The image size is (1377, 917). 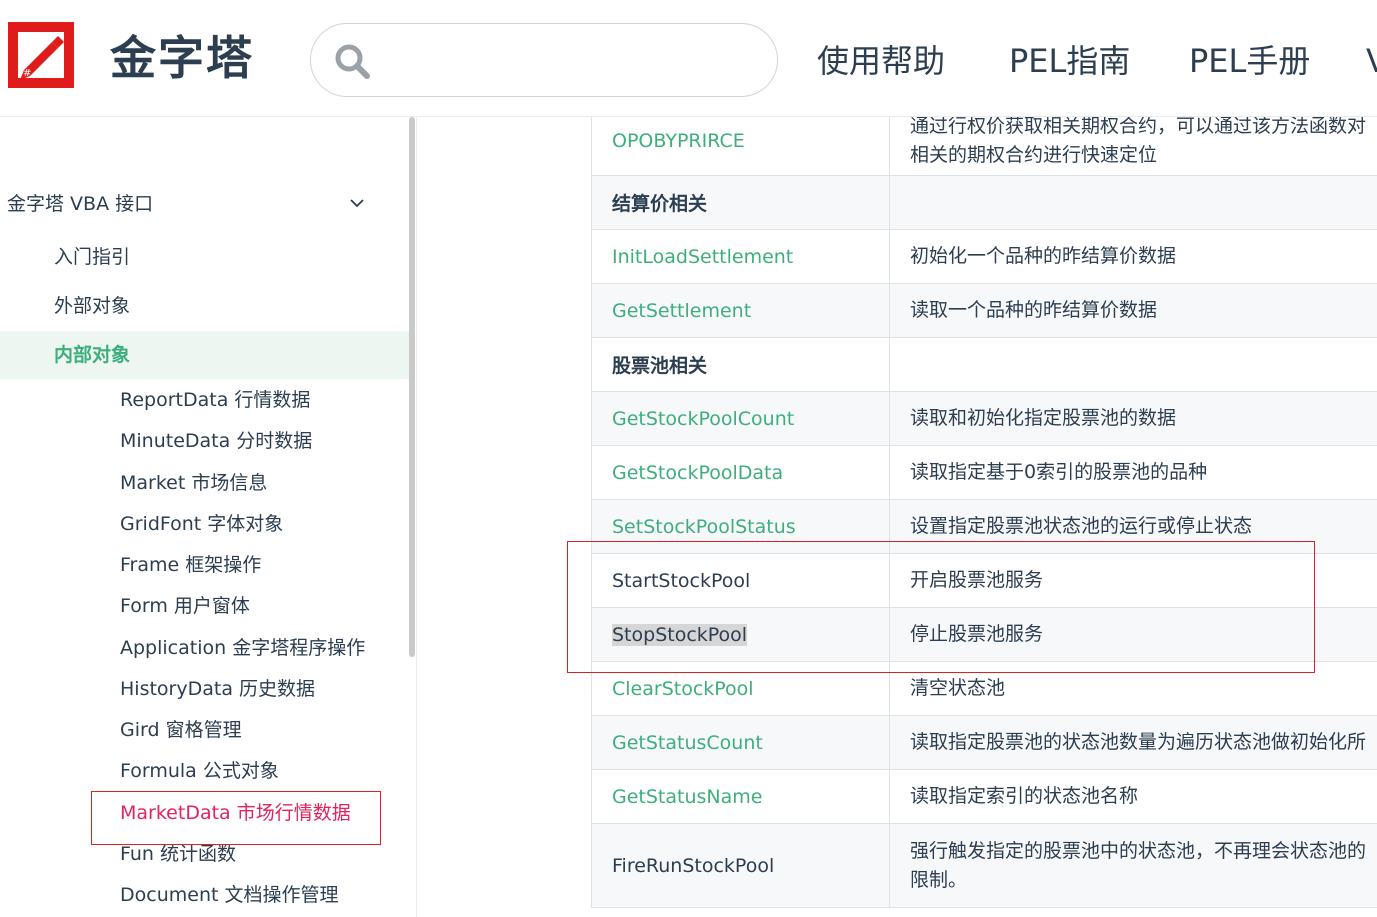 What do you see at coordinates (229, 895) in the screenshot?
I see `sidebar-subitem-document: Document 文档操作管理` at bounding box center [229, 895].